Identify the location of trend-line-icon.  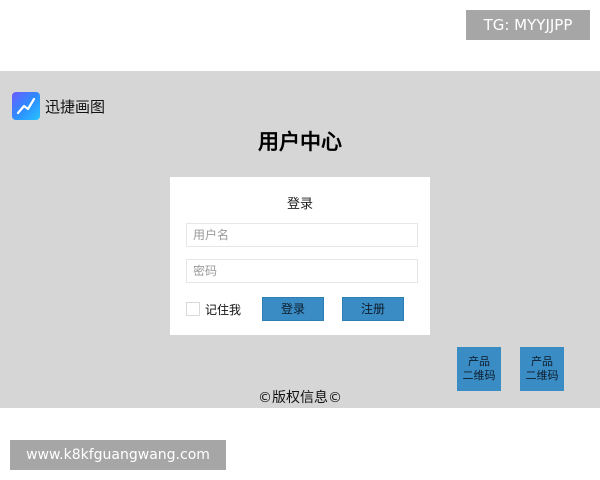
(26, 106).